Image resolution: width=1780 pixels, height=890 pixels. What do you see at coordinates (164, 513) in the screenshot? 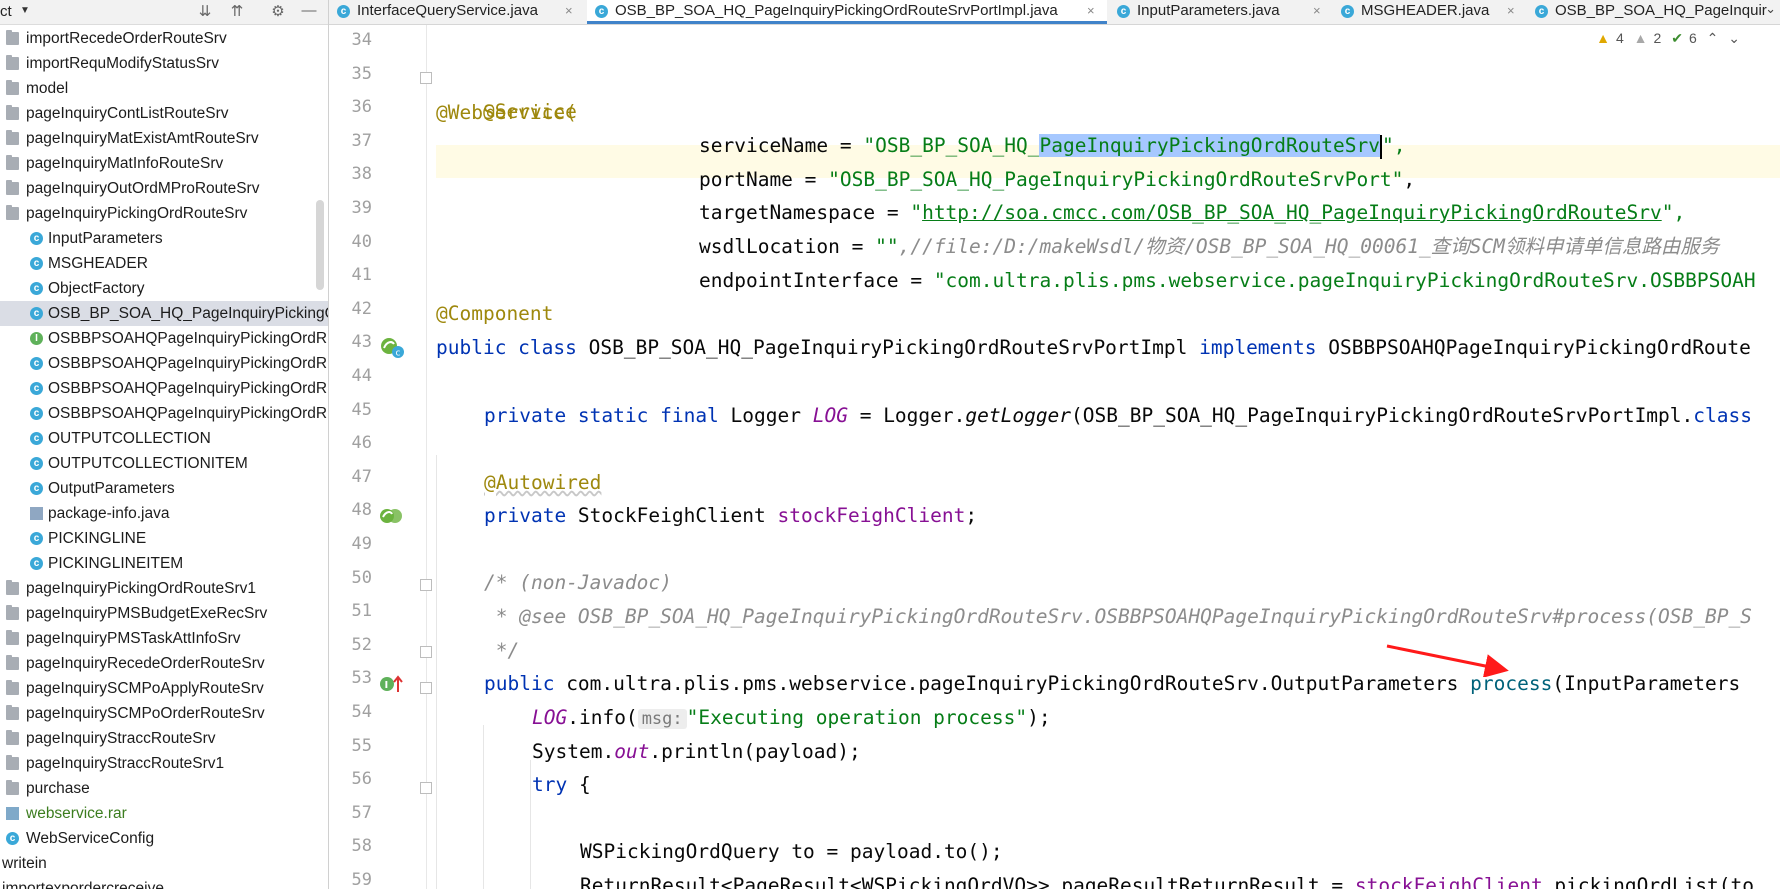
I see `tree-item: package-info.java` at bounding box center [164, 513].